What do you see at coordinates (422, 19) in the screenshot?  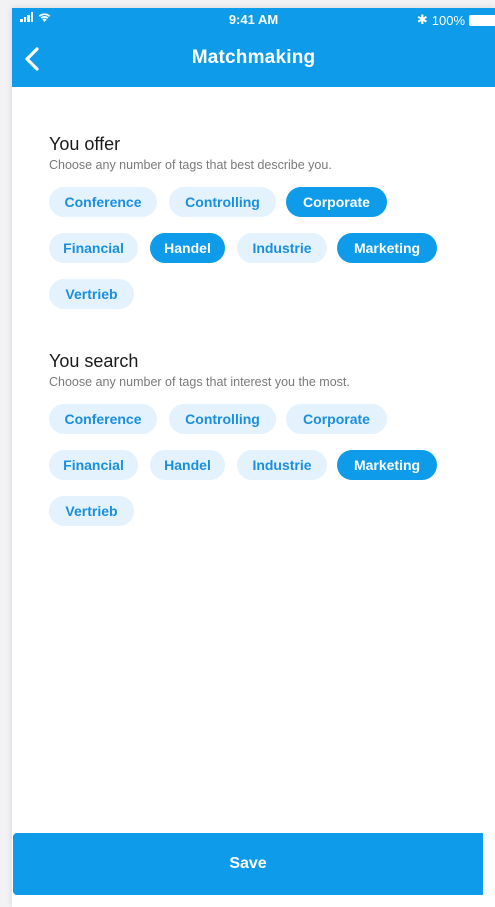 I see `bluetooth-icon: ✱` at bounding box center [422, 19].